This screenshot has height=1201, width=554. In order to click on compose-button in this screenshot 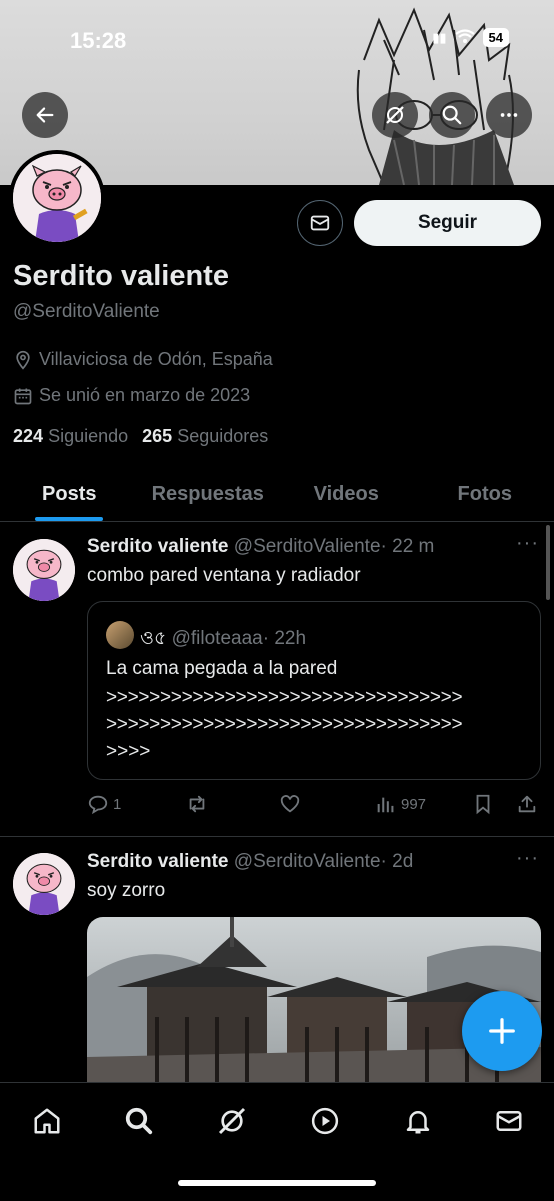, I will do `click(502, 1031)`.